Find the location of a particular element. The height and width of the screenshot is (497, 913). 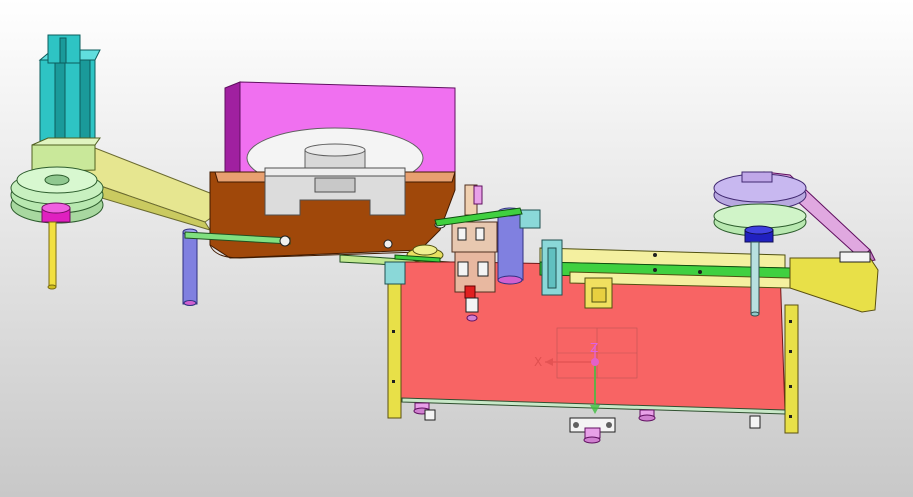

left-frame-post is located at coordinates (394, 343).